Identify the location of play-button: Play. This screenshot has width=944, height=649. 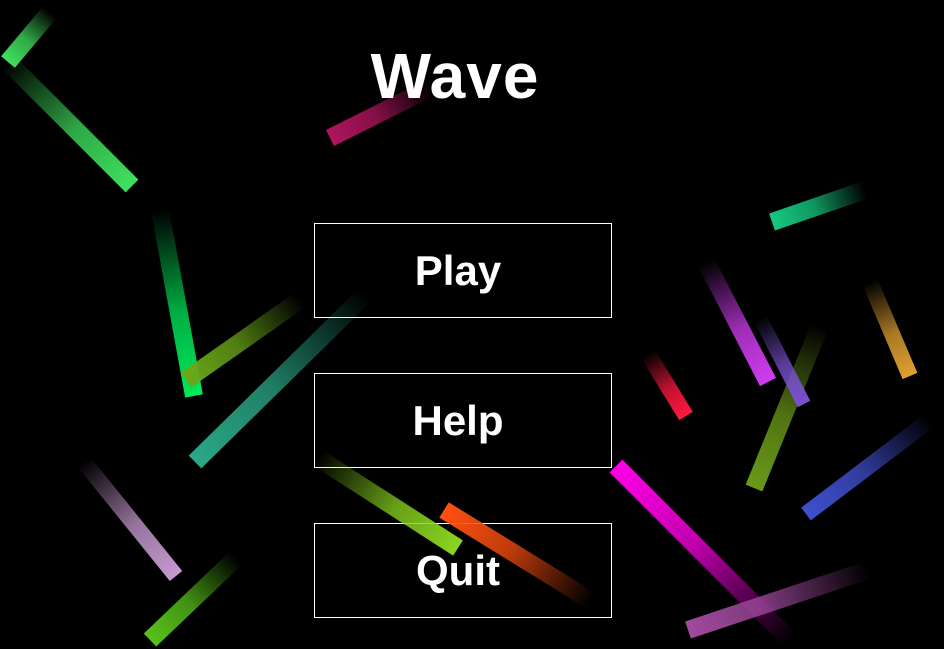
(463, 270).